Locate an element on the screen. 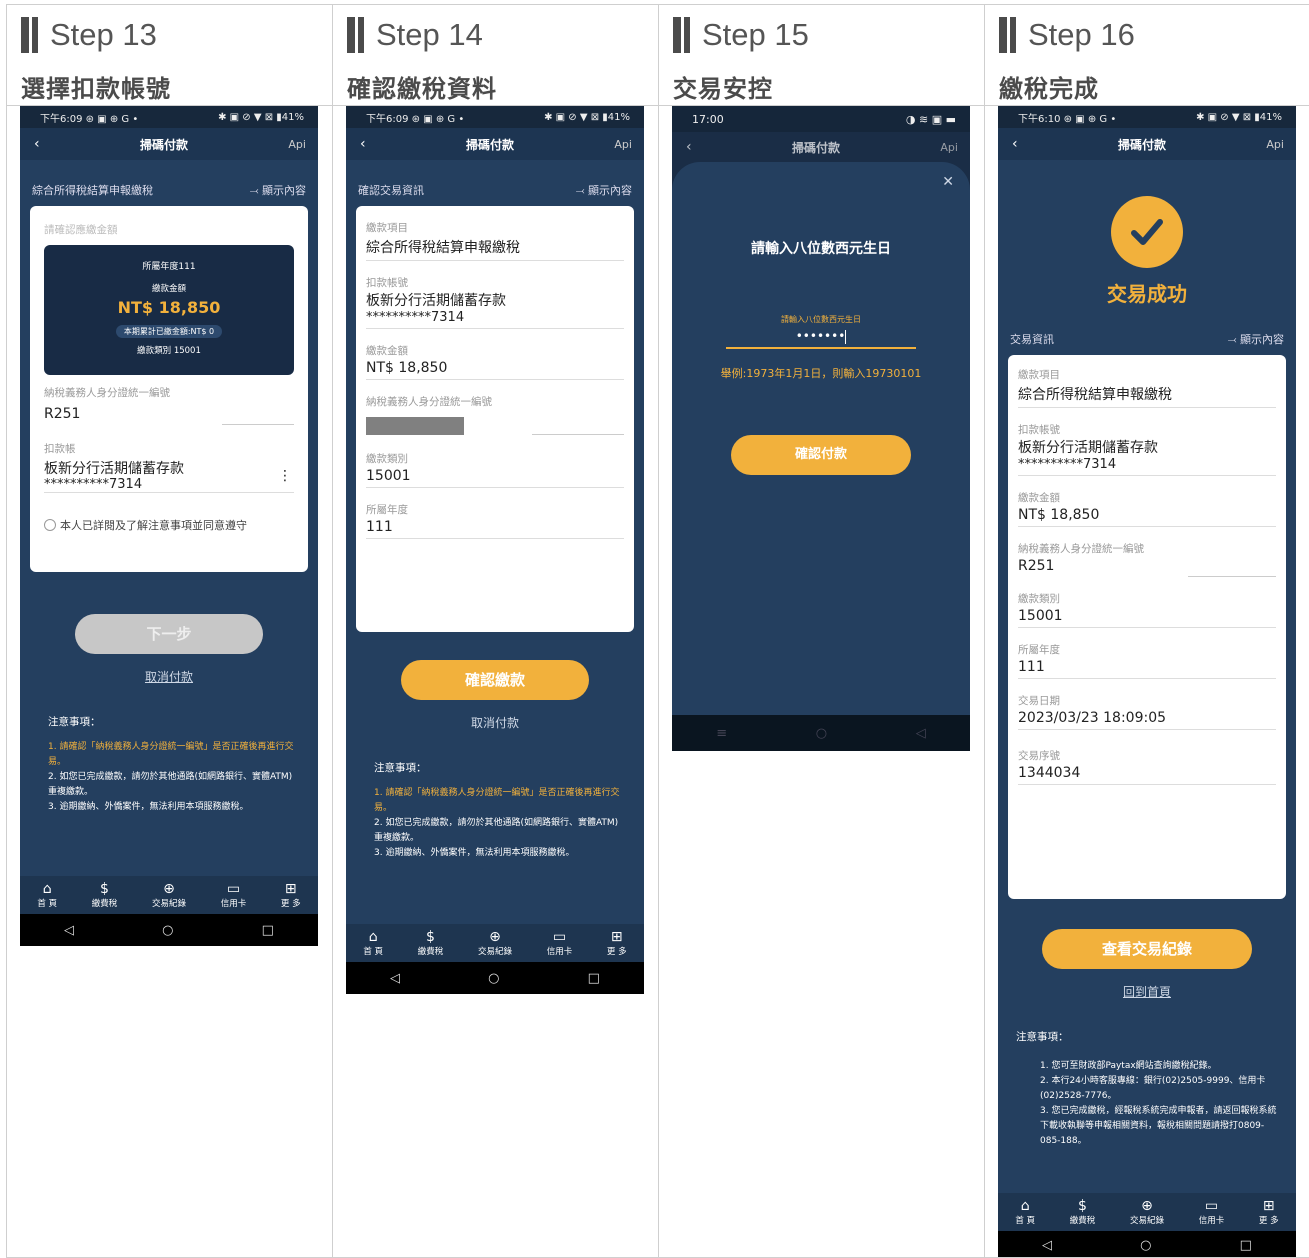  success-title: 交易成功 is located at coordinates (1147, 294).